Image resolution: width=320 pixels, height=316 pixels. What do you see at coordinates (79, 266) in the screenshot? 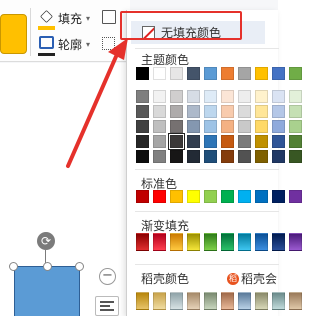
I see `resize-handle-top-right` at bounding box center [79, 266].